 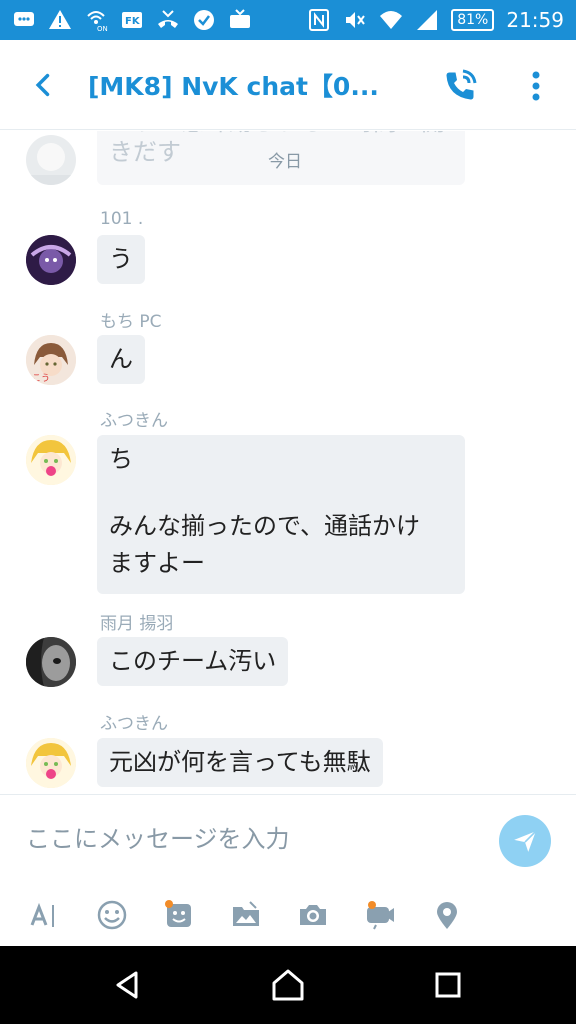 What do you see at coordinates (41, 378) in the screenshot?
I see `svg-text: こう` at bounding box center [41, 378].